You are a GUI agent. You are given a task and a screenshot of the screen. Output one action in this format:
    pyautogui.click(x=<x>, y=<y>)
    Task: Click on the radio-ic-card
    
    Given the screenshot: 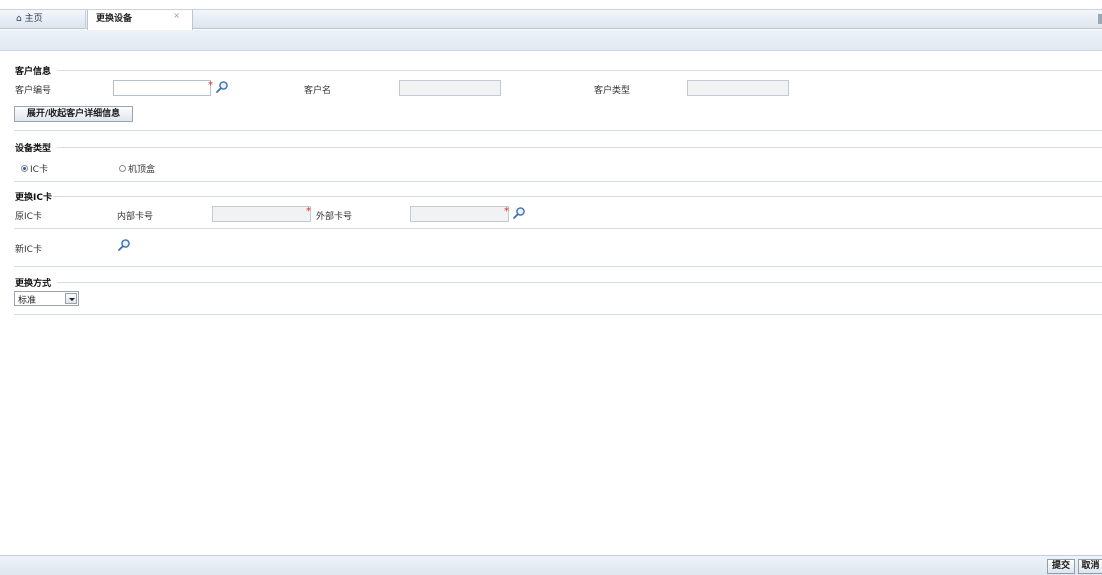 What is the action you would take?
    pyautogui.click(x=24, y=168)
    